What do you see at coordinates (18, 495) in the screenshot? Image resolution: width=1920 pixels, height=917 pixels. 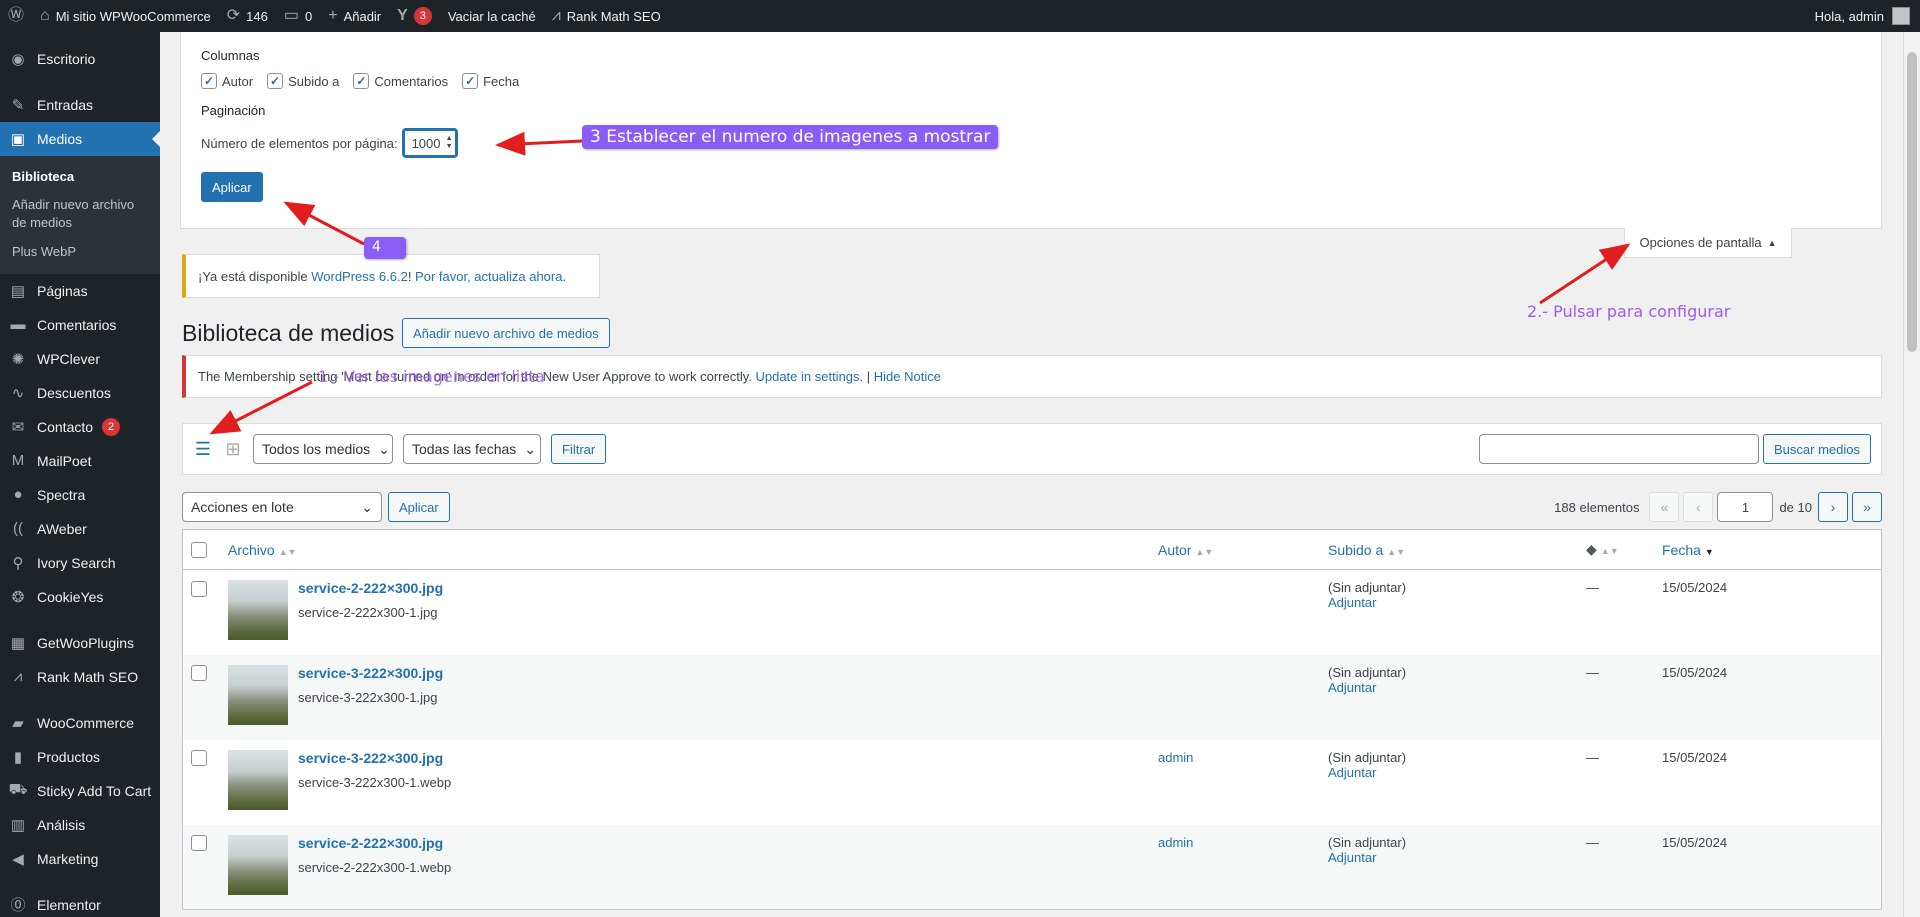 I see `spectra-icon: ●` at bounding box center [18, 495].